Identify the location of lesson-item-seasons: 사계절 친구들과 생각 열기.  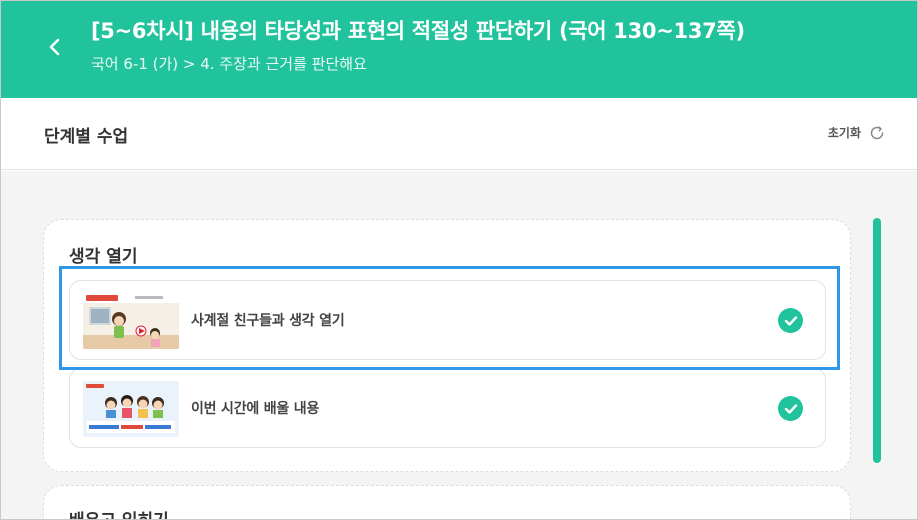
(447, 320).